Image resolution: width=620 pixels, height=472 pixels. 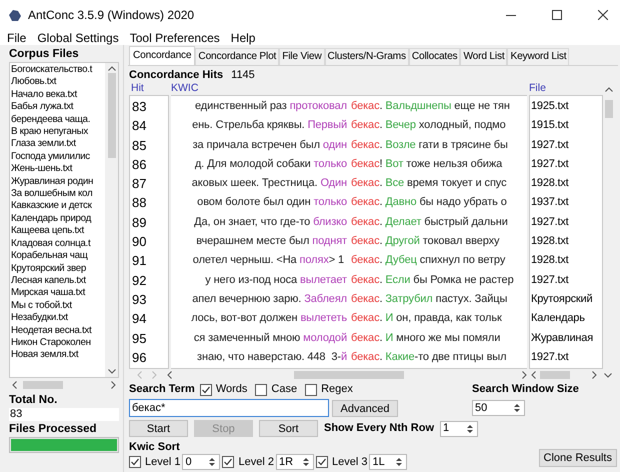 What do you see at coordinates (366, 56) in the screenshot?
I see `tab: Clusters/N-Grams` at bounding box center [366, 56].